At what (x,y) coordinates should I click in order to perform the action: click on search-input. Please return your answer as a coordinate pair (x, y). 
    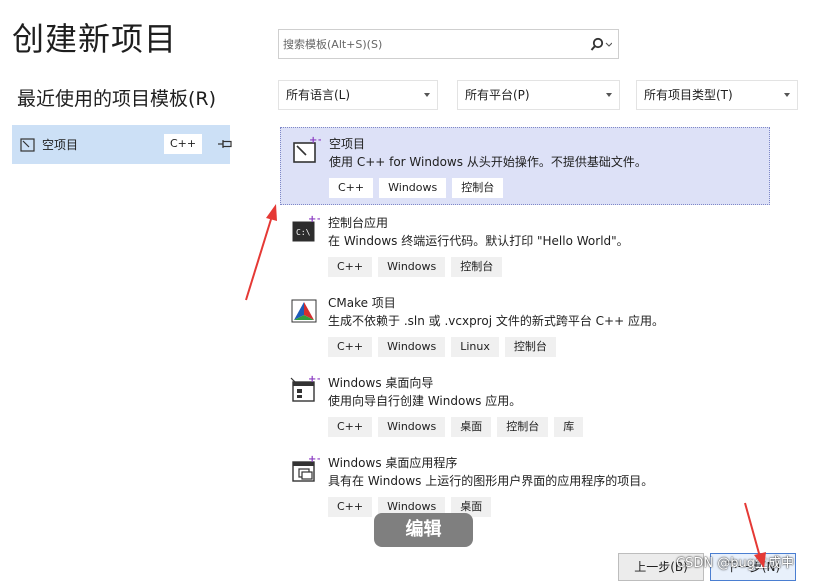
    Looking at the image, I should click on (433, 44).